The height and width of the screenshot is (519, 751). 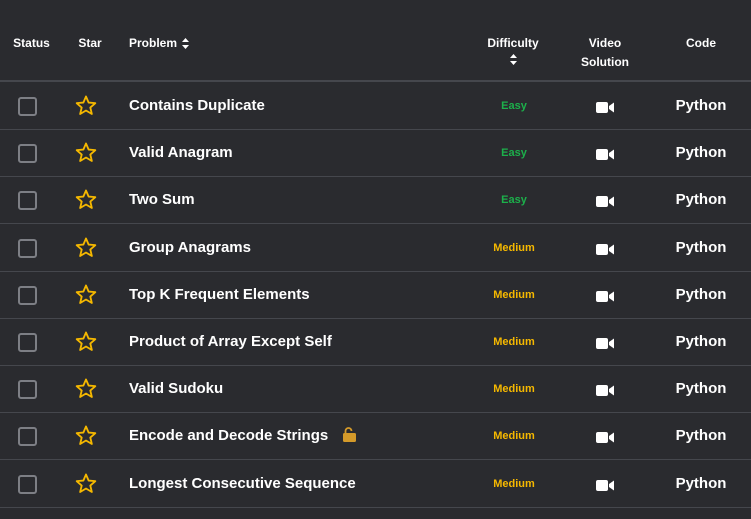 I want to click on header-problem-label: Problem, so click(x=153, y=43).